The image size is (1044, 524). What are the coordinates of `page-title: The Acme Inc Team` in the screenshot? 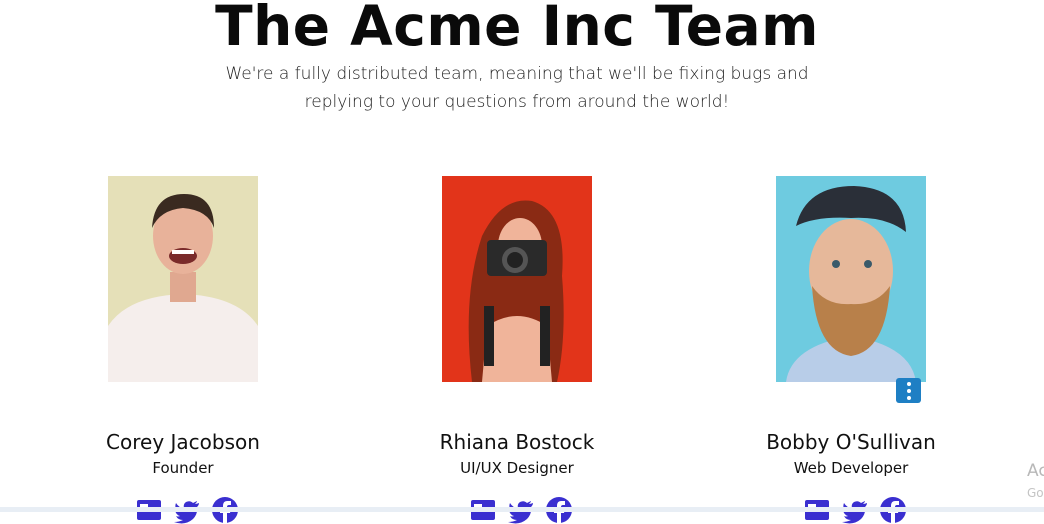 It's located at (517, 29).